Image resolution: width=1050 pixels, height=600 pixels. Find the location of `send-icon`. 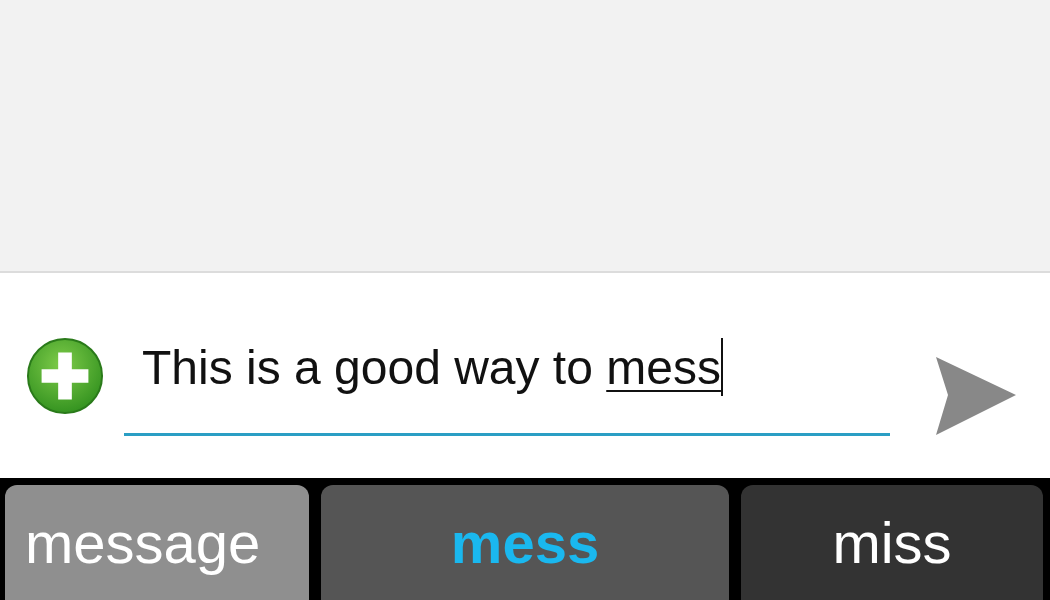

send-icon is located at coordinates (976, 395).